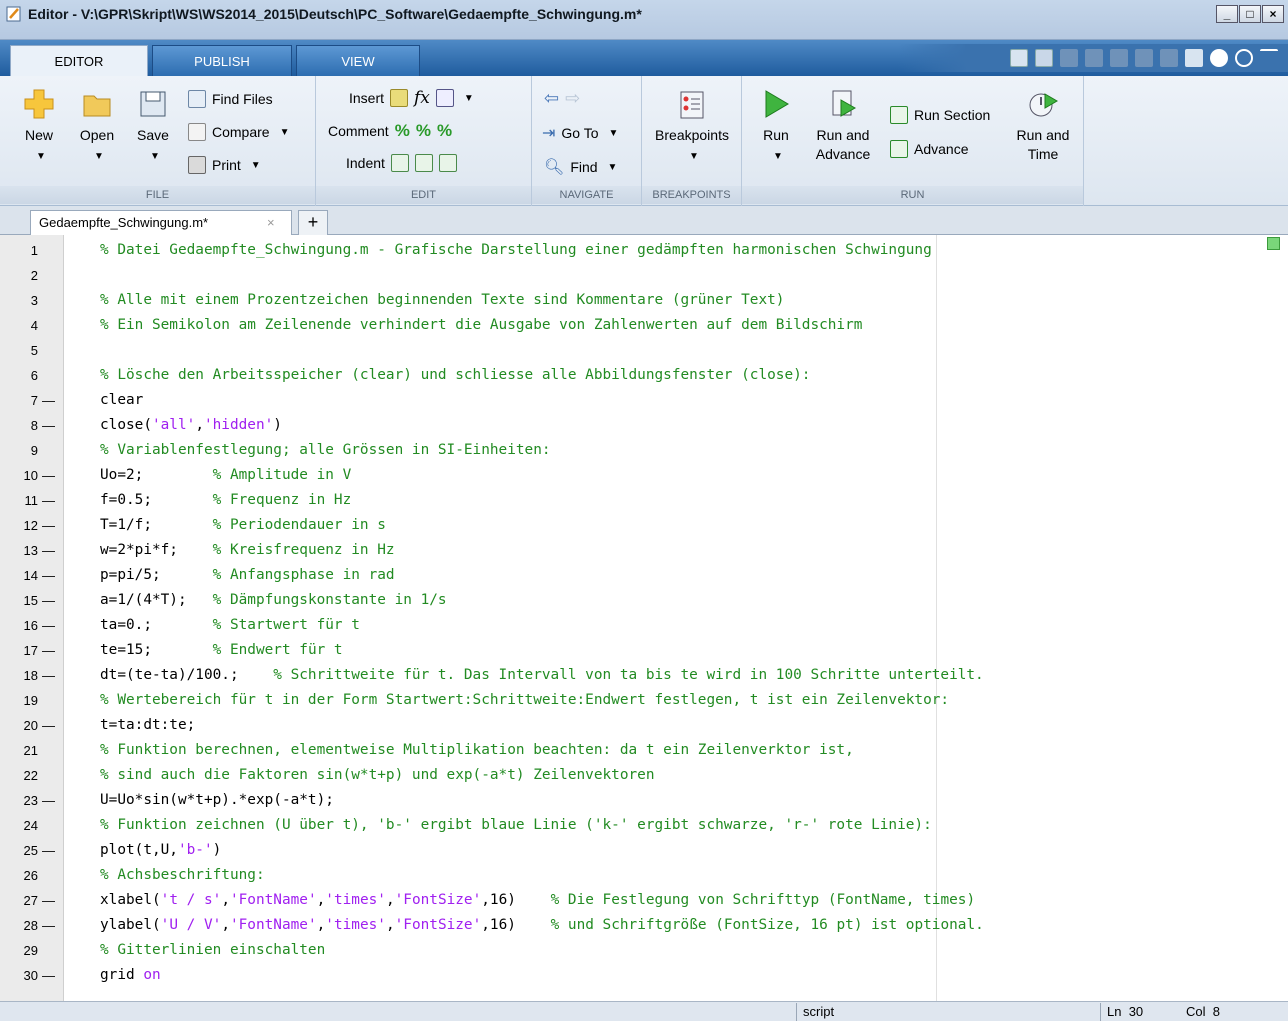  I want to click on maximize-button: □, so click(1250, 14).